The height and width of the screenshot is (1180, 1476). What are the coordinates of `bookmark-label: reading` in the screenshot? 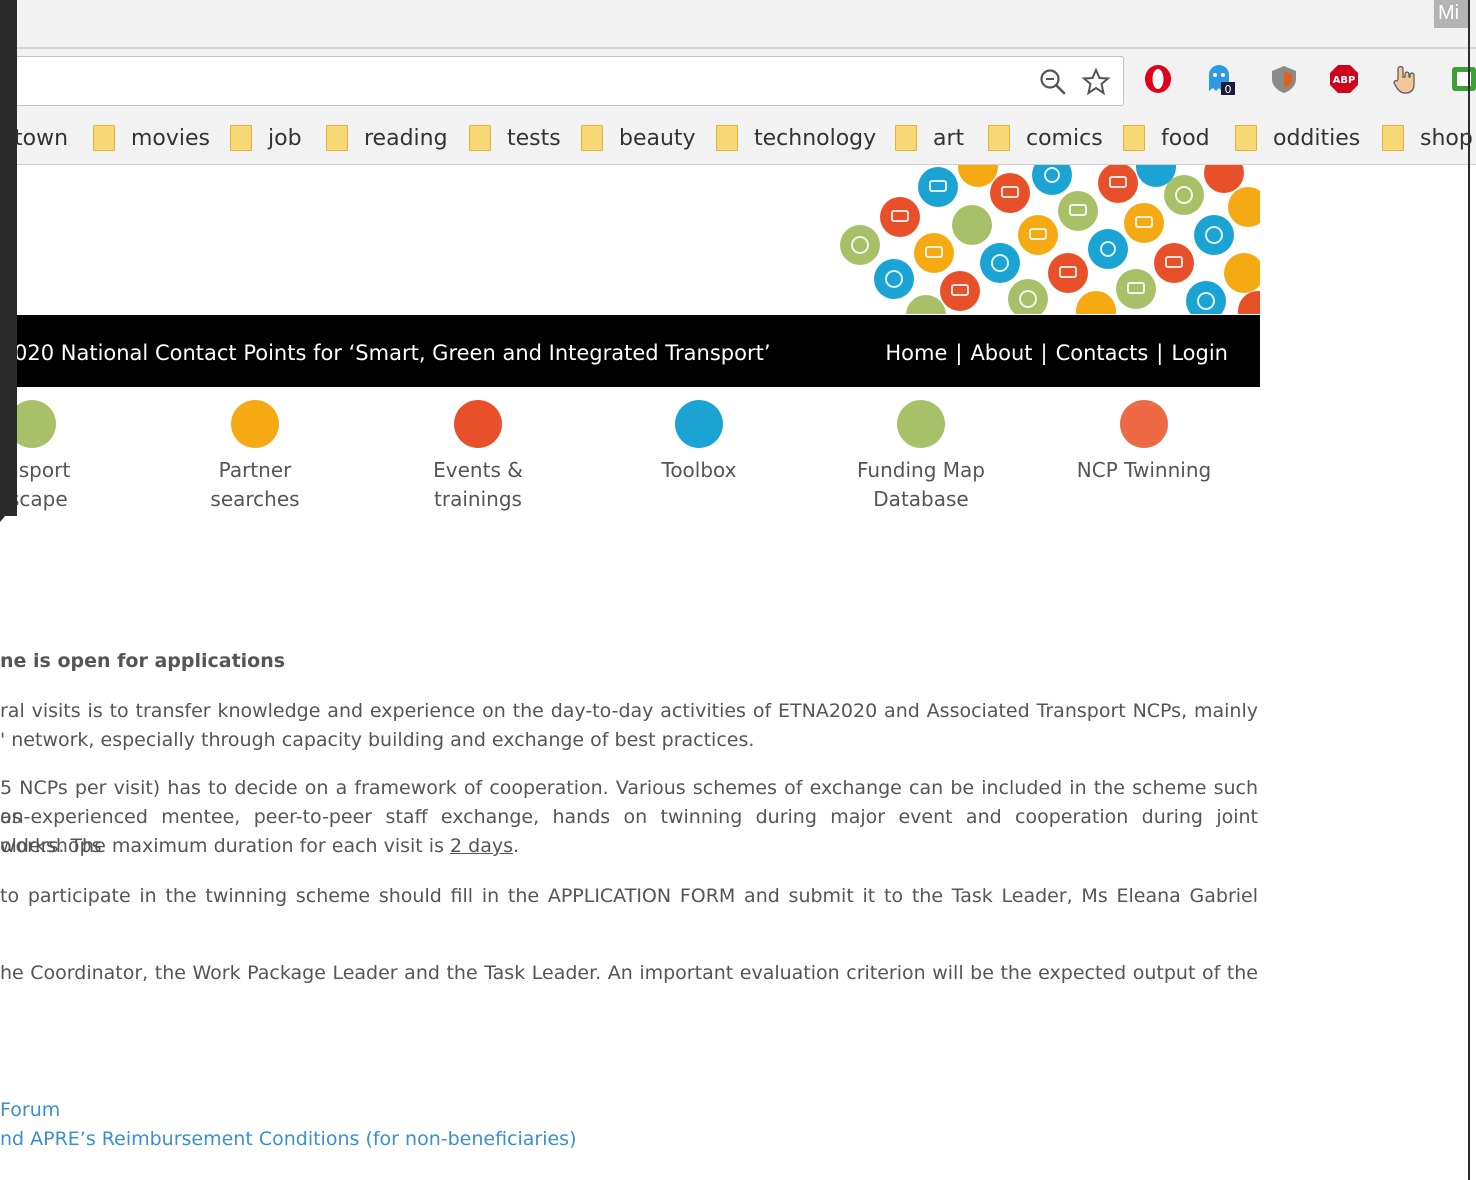 It's located at (406, 138).